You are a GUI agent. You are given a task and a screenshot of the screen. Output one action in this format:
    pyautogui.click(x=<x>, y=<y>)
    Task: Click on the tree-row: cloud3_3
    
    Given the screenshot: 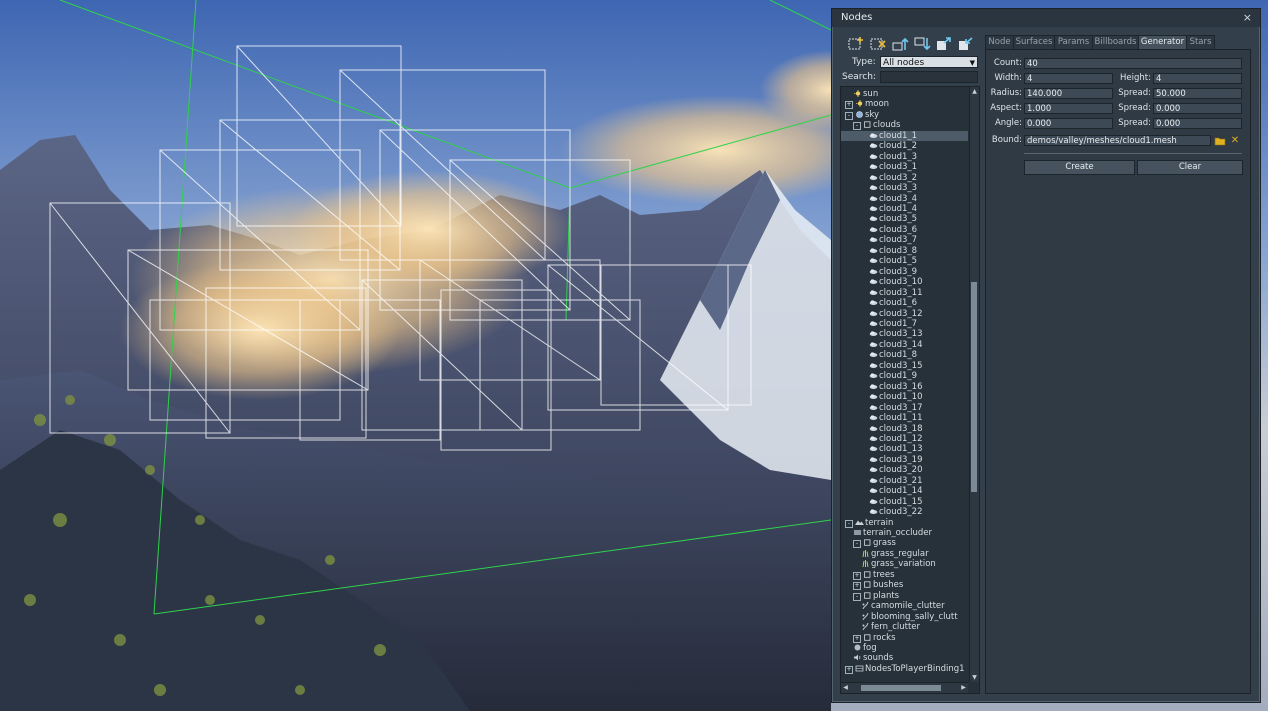 What is the action you would take?
    pyautogui.click(x=904, y=188)
    